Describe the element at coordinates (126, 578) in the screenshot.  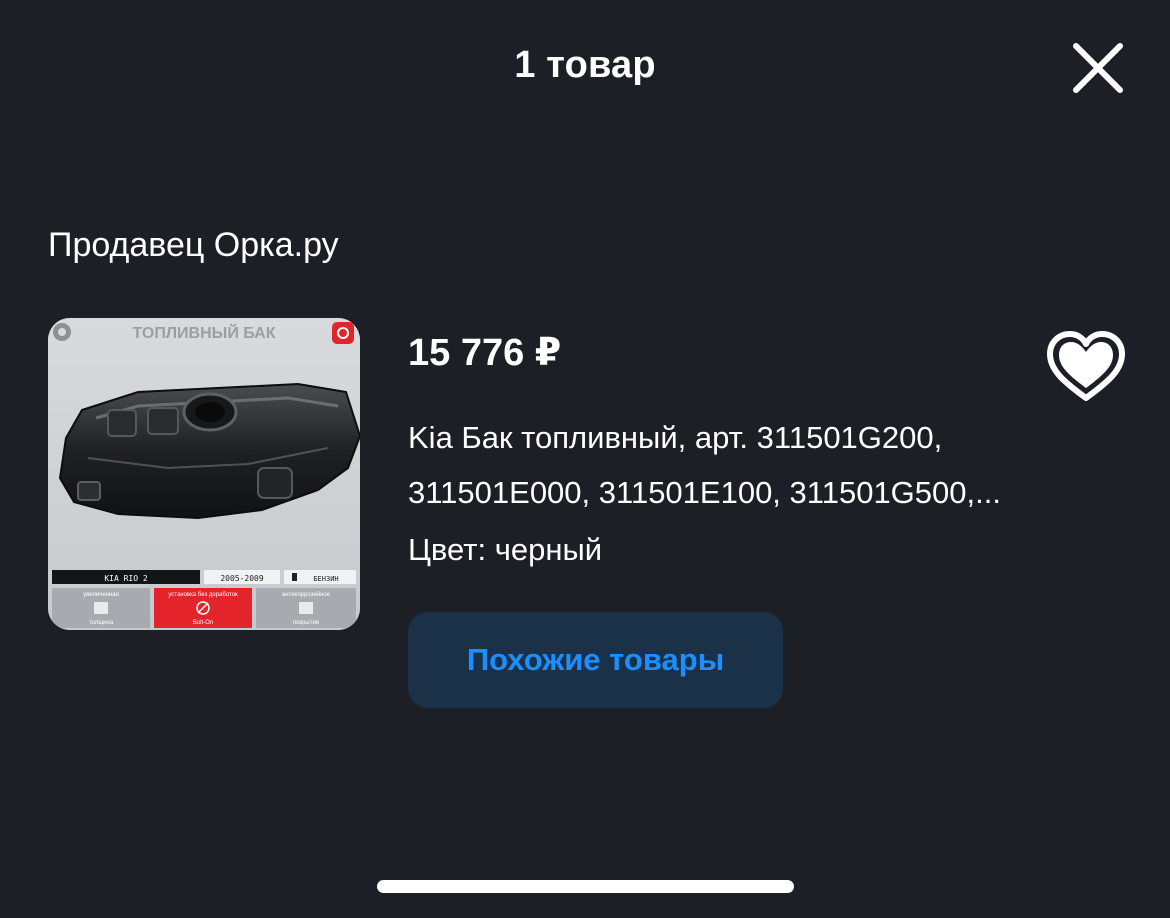
I see `image-model-badge: KIA RIO 2` at that location.